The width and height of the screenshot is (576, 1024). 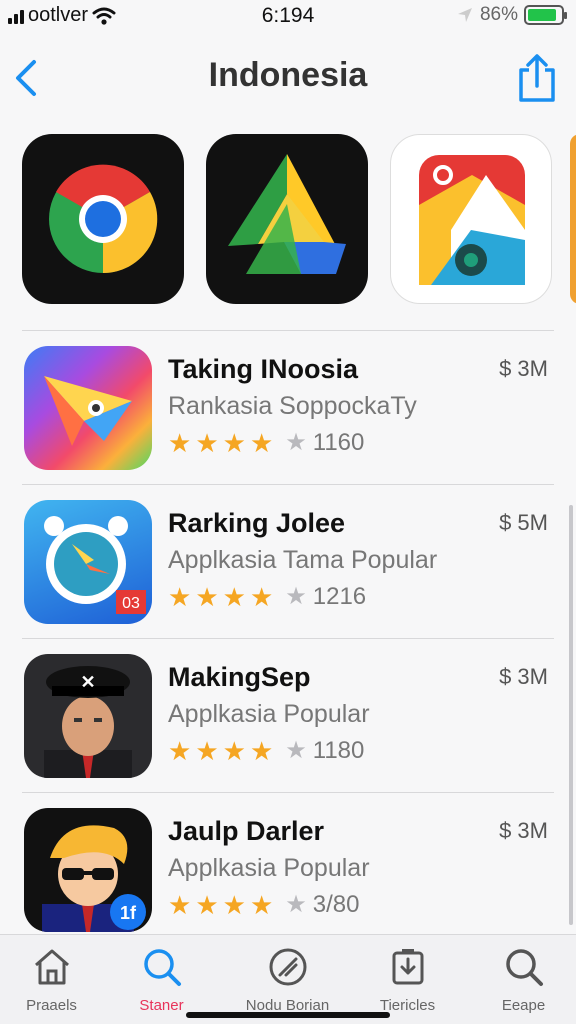 I want to click on battery-percent: 86%, so click(x=498, y=14).